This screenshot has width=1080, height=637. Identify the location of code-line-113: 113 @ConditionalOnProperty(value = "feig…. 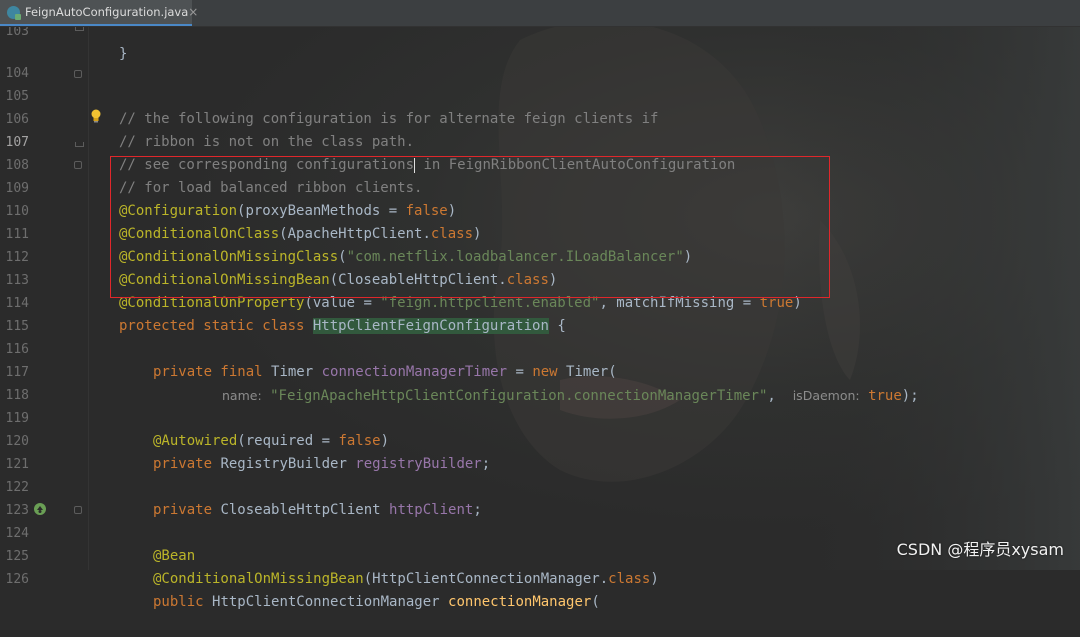
(540, 278).